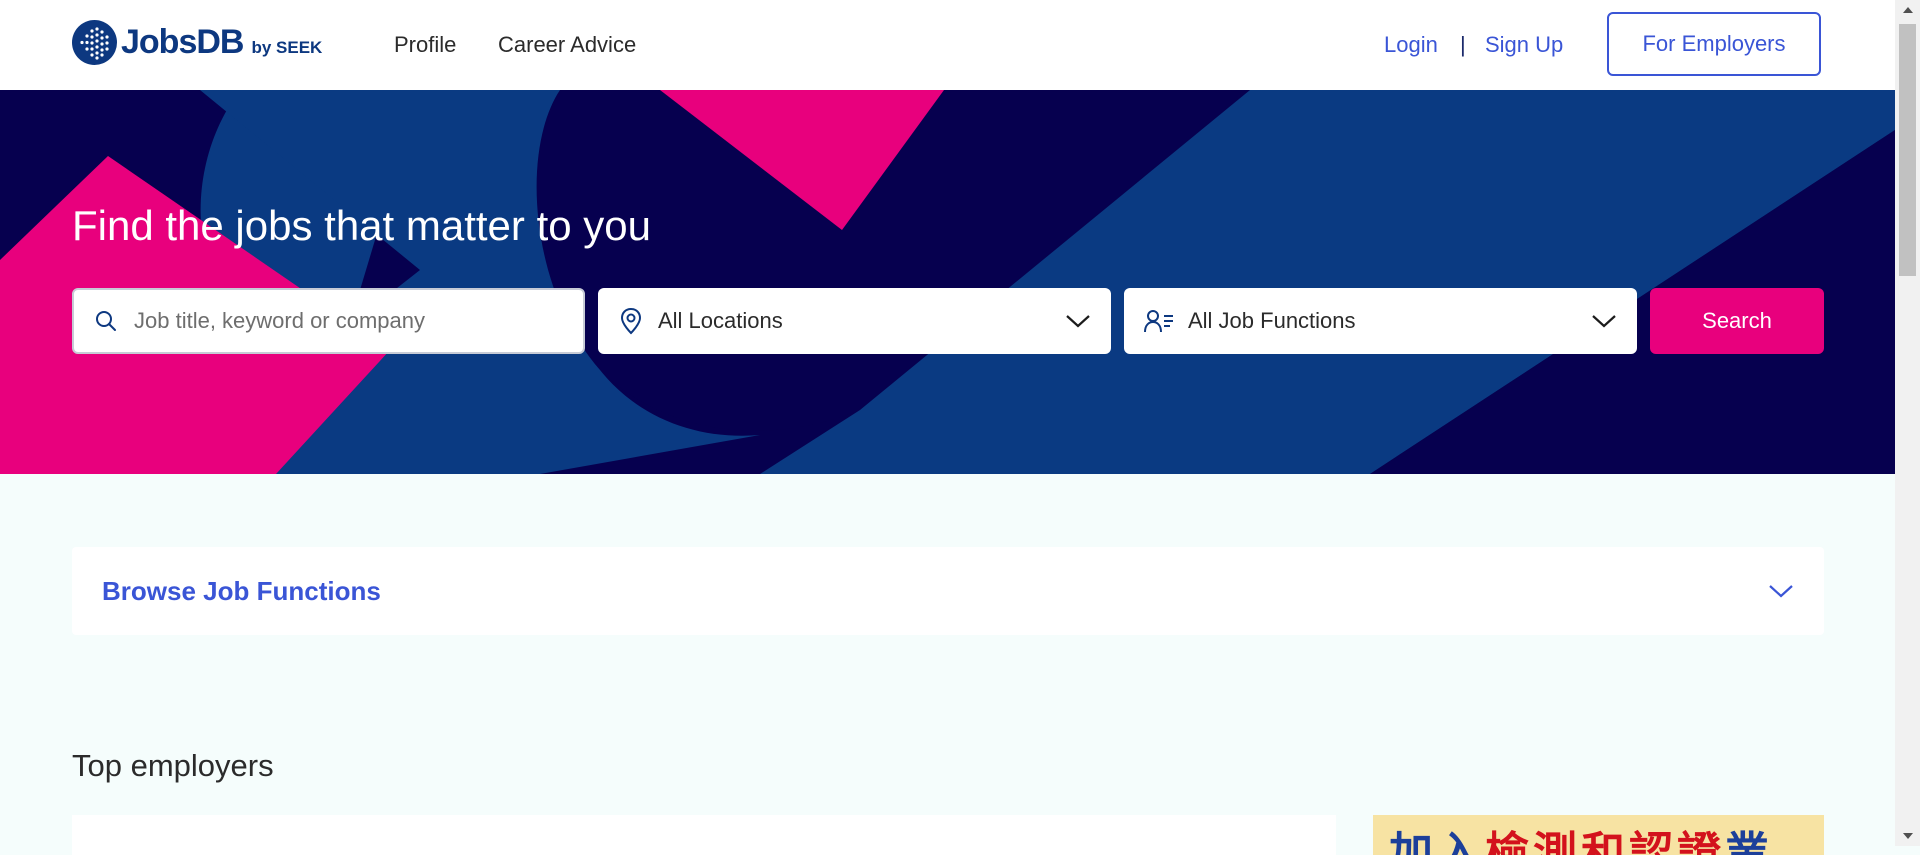  I want to click on search-button: Search, so click(1737, 321).